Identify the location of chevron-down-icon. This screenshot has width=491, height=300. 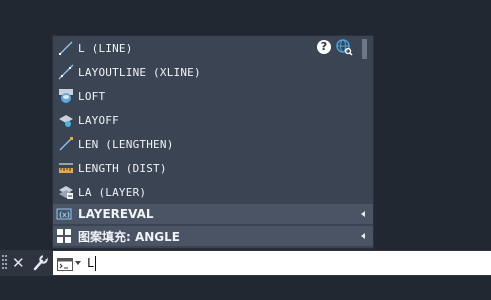
(78, 263).